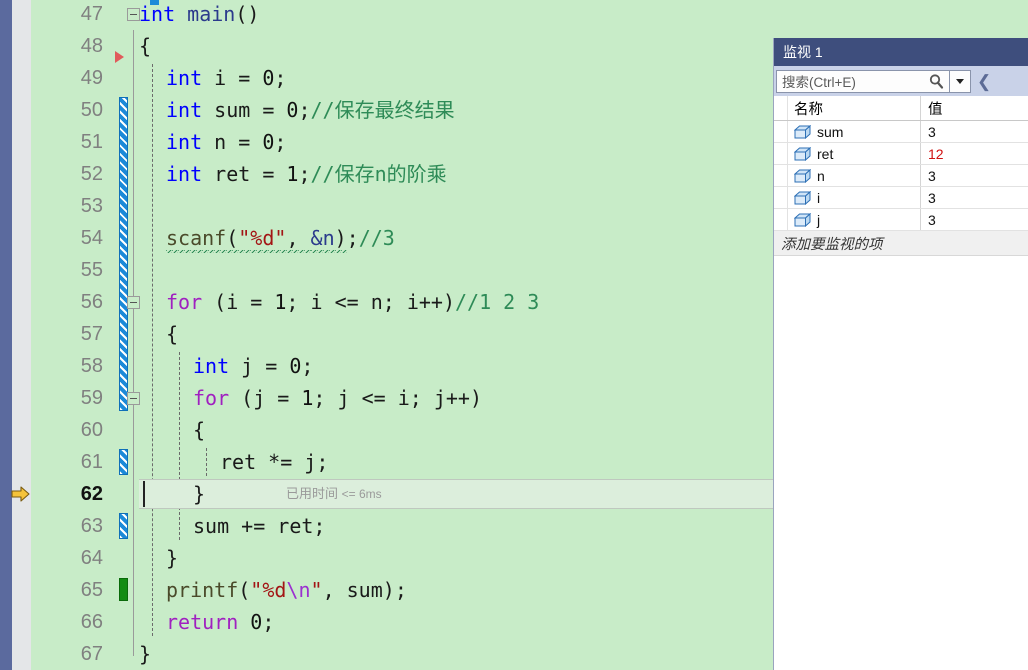 The image size is (1028, 670). I want to click on watch-window-title: 监视 1, so click(901, 52).